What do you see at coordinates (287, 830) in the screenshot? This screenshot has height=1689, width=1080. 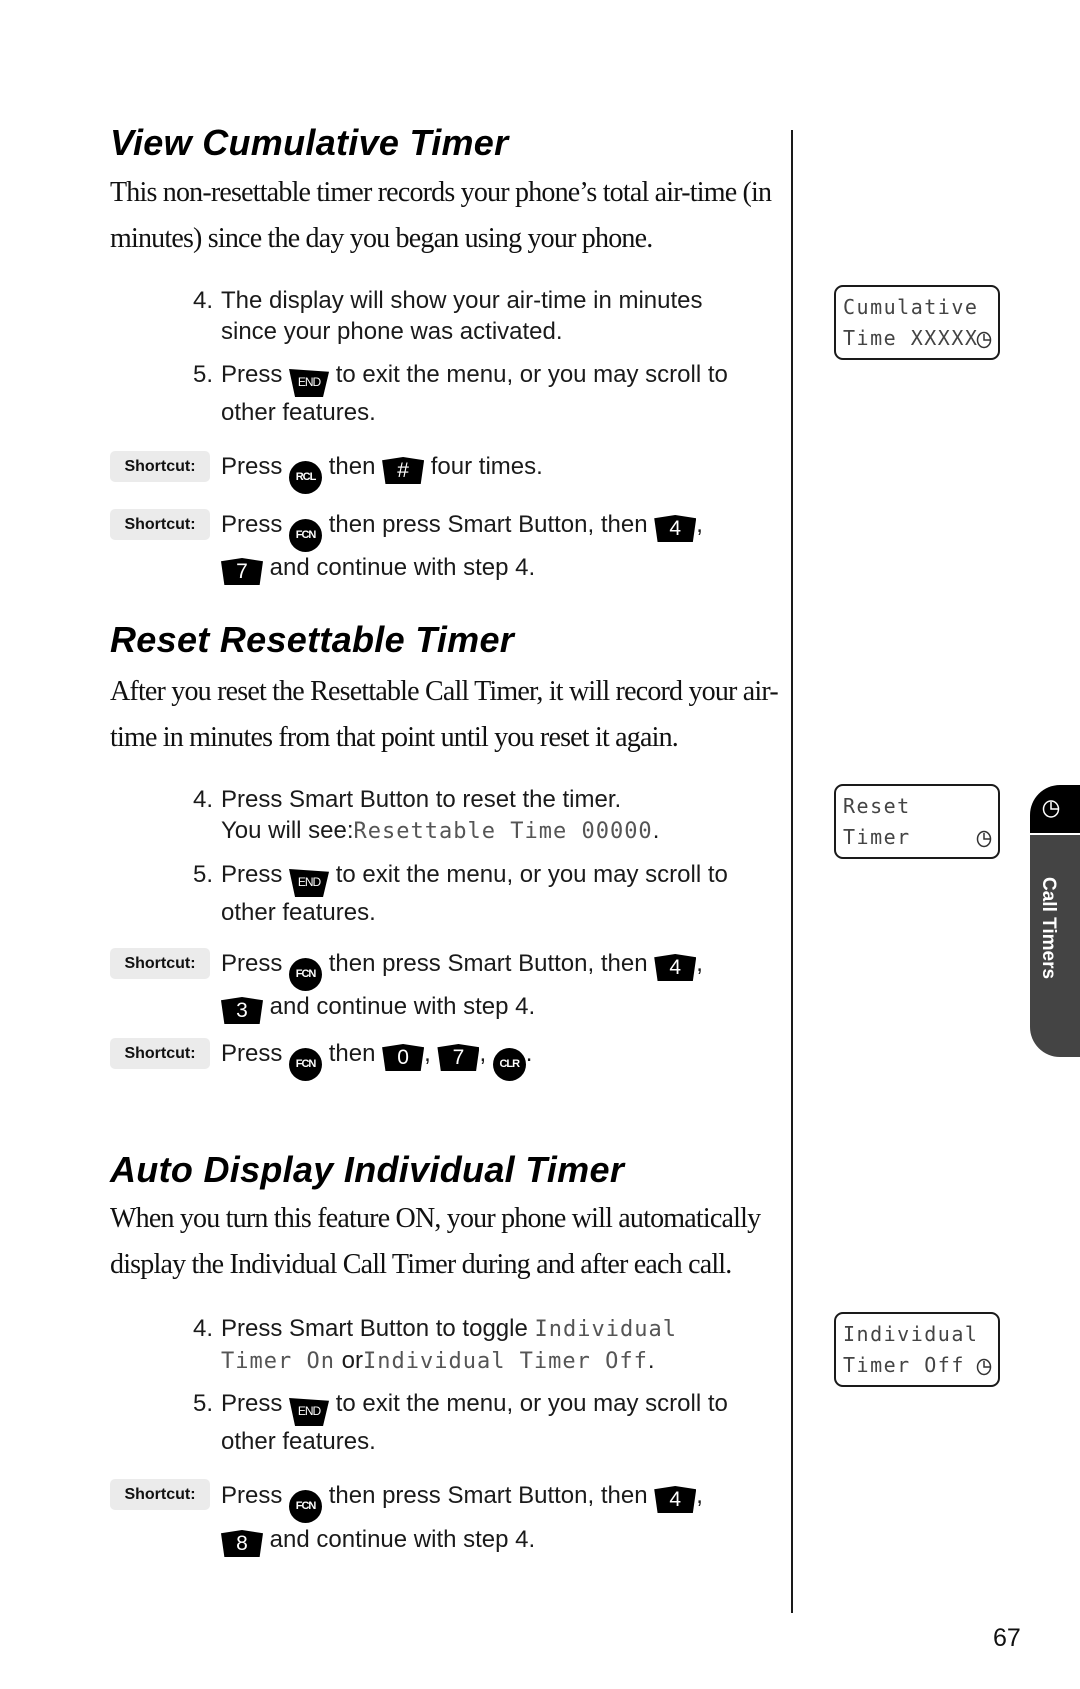 I see `step-text-see: You will see:` at bounding box center [287, 830].